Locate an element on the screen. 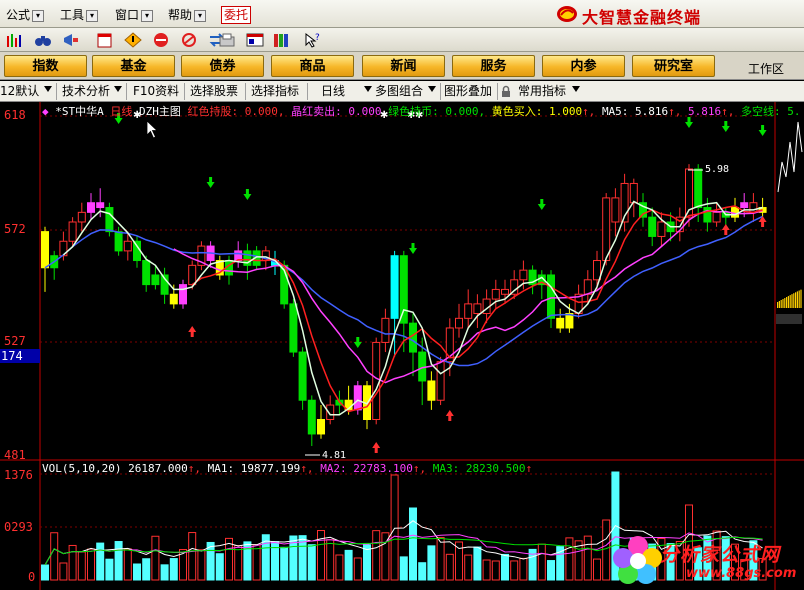  notepad-icon is located at coordinates (105, 40).